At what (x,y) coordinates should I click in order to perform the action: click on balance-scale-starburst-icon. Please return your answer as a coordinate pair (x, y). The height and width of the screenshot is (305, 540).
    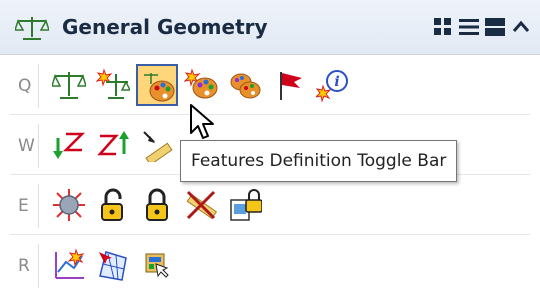
    Looking at the image, I should click on (113, 83).